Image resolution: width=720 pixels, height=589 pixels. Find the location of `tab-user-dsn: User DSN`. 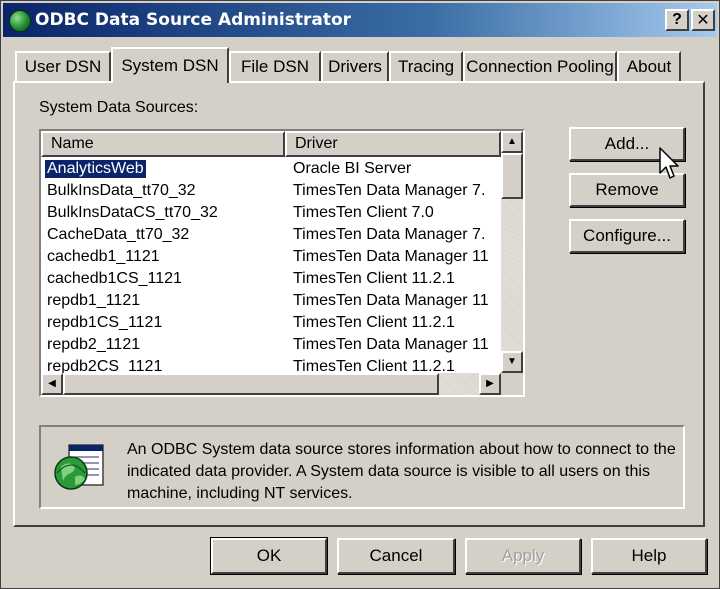

tab-user-dsn: User DSN is located at coordinates (63, 66).